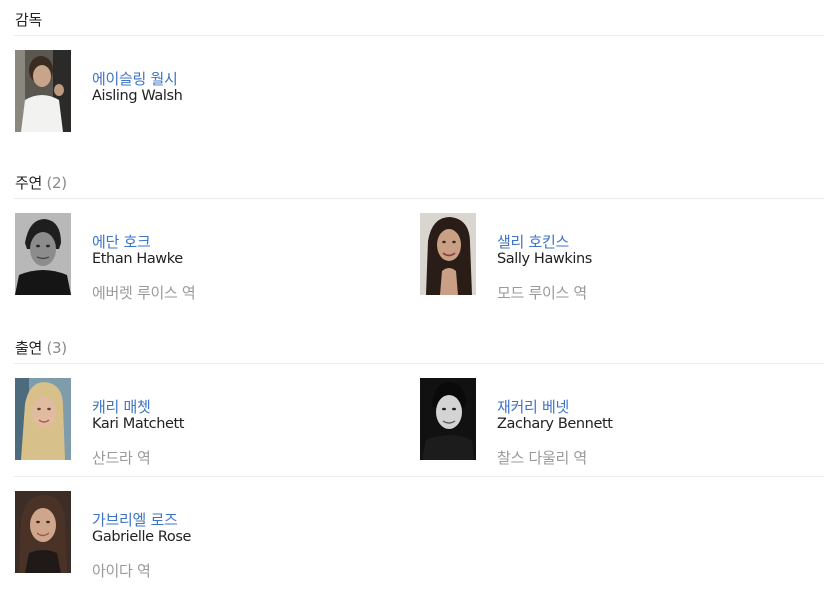 The height and width of the screenshot is (591, 836). What do you see at coordinates (138, 424) in the screenshot?
I see `person-name-en: Kari Matchett` at bounding box center [138, 424].